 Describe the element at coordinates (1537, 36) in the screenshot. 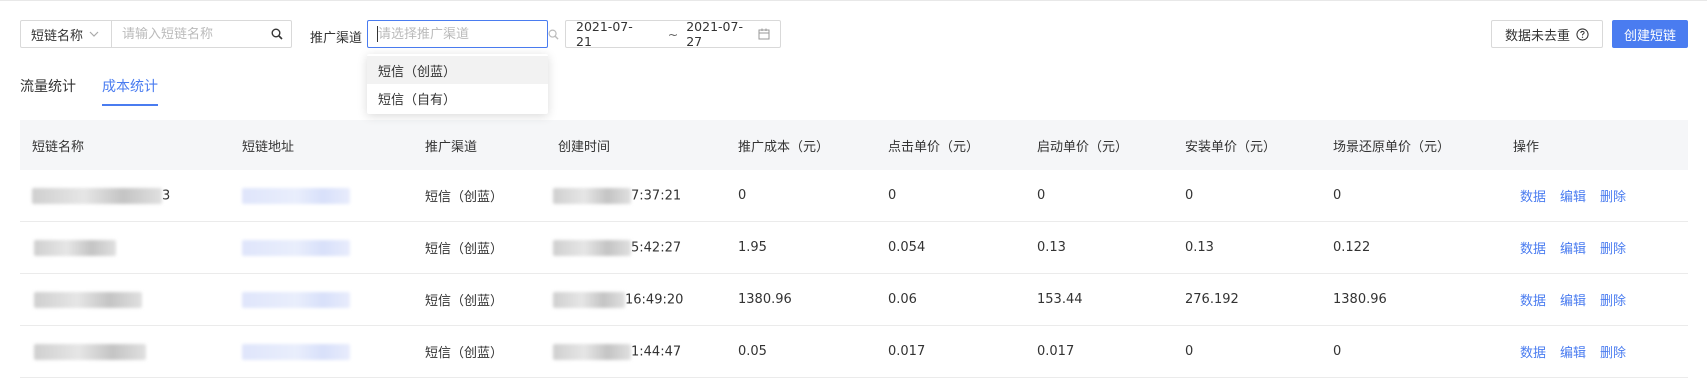

I see `dedupe-button-label: 数据未去重` at that location.